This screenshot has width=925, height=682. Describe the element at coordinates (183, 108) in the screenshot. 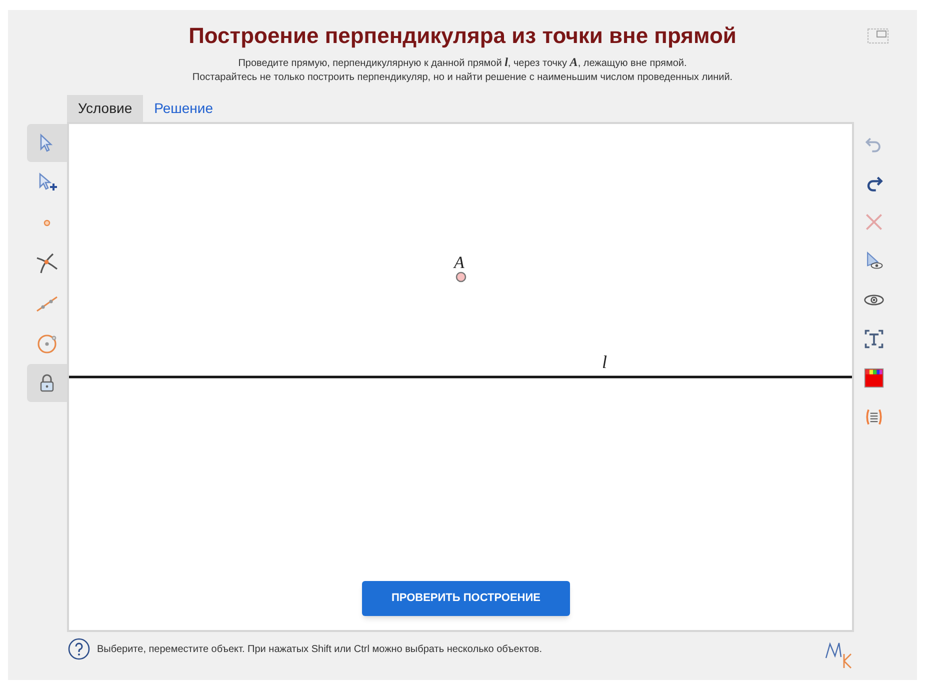

I see `tab: Решение` at that location.